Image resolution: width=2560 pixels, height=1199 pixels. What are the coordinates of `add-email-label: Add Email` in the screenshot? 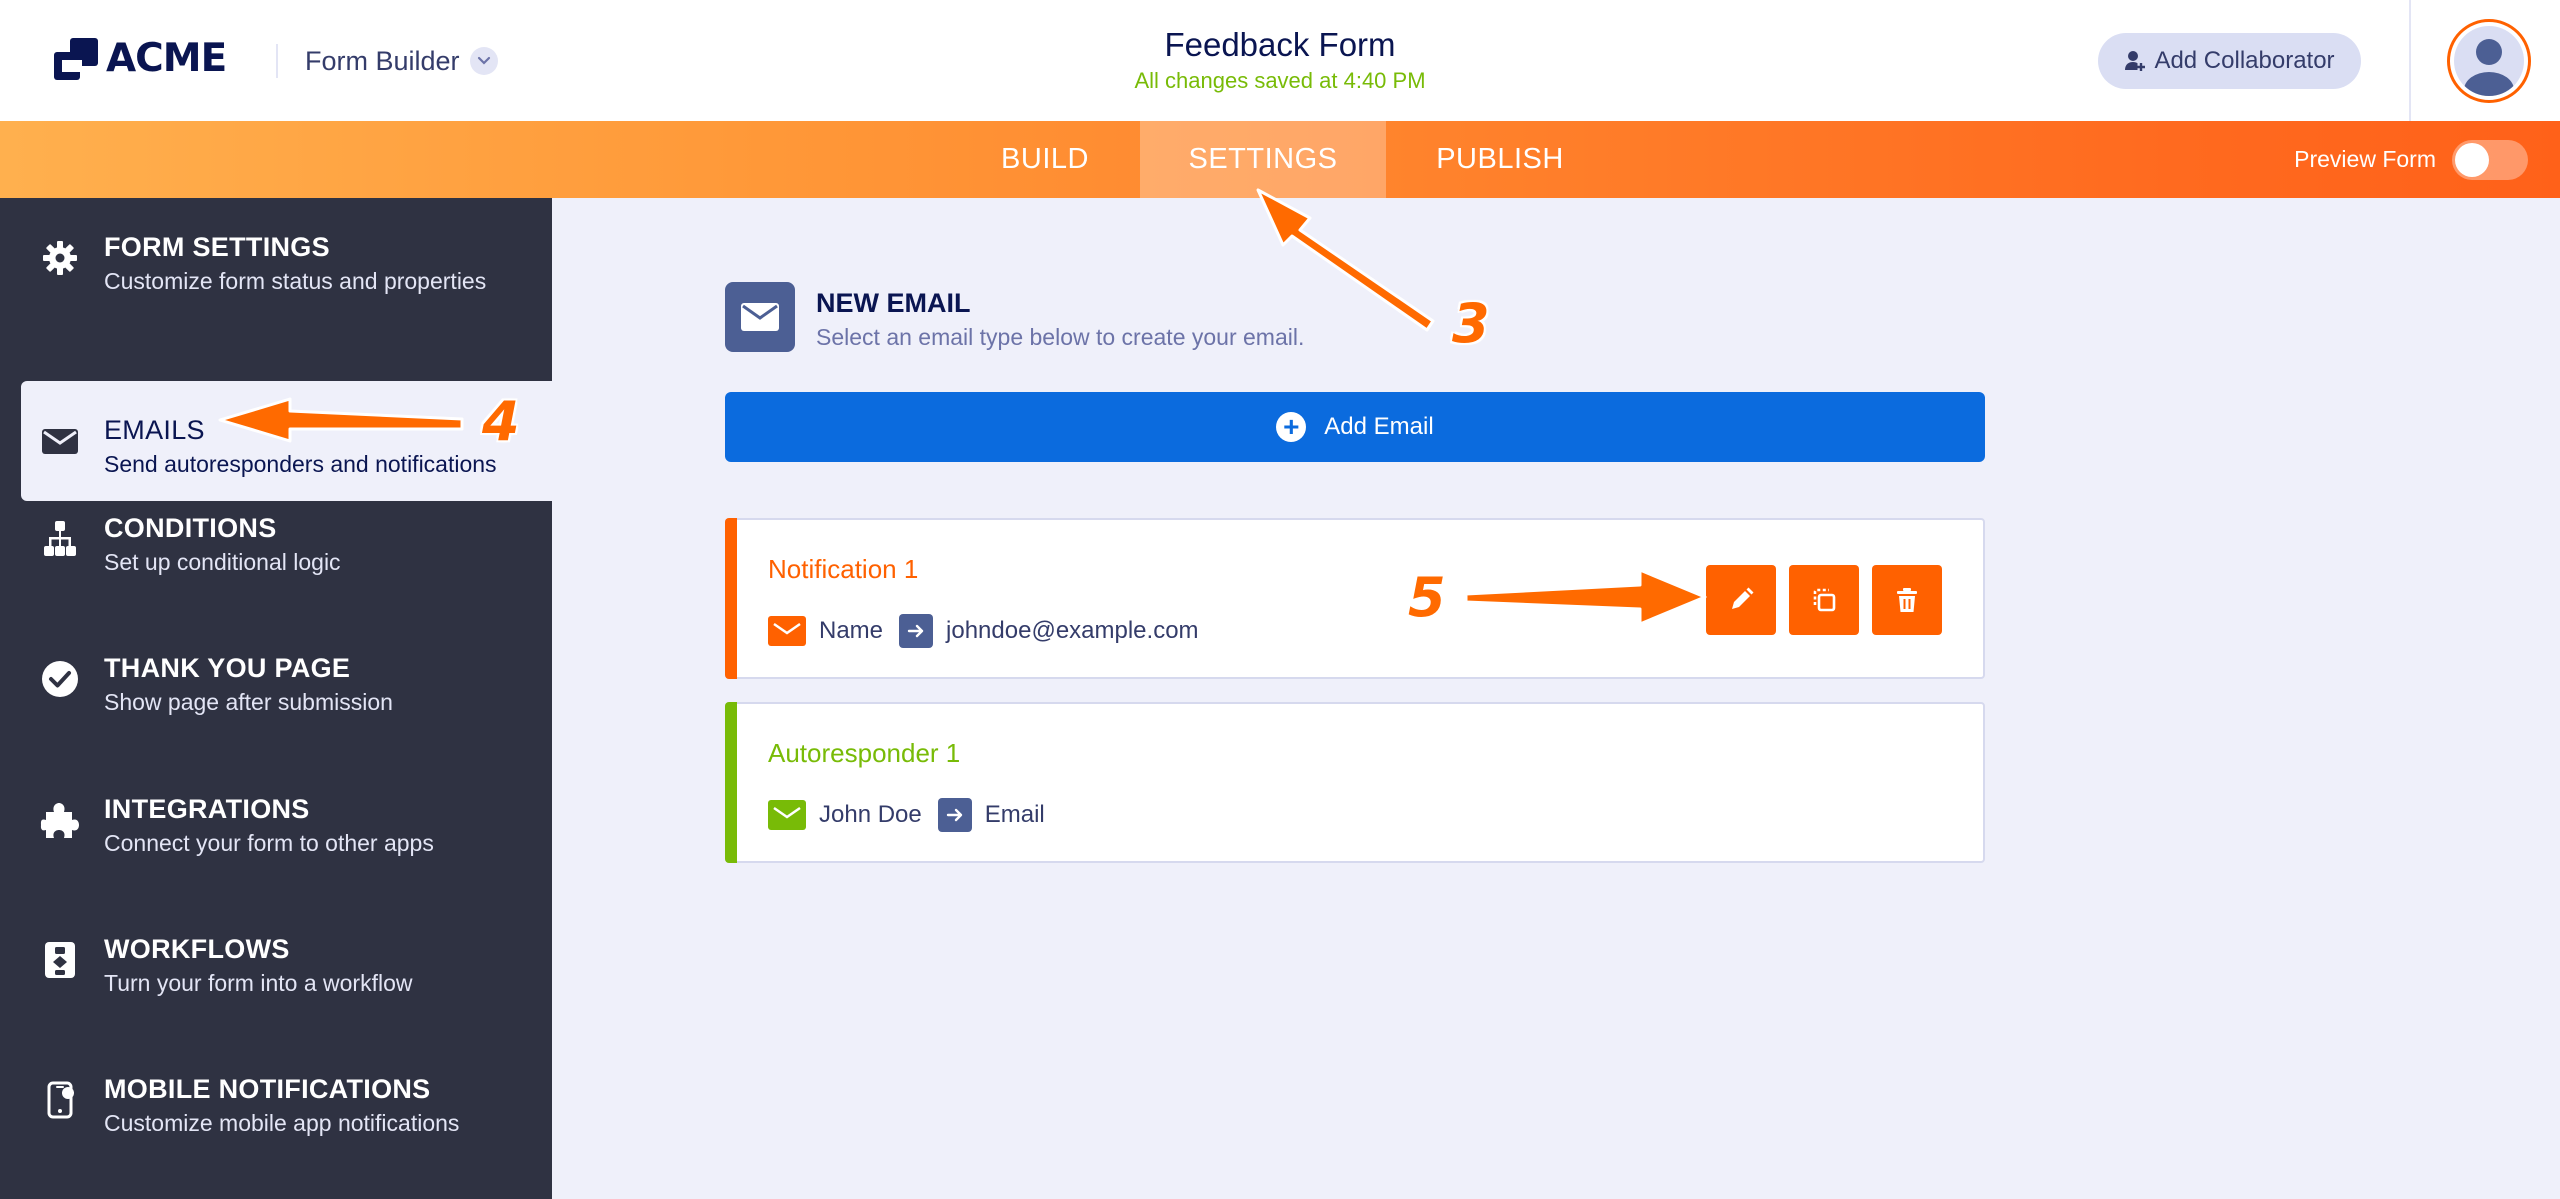 It's located at (1379, 426).